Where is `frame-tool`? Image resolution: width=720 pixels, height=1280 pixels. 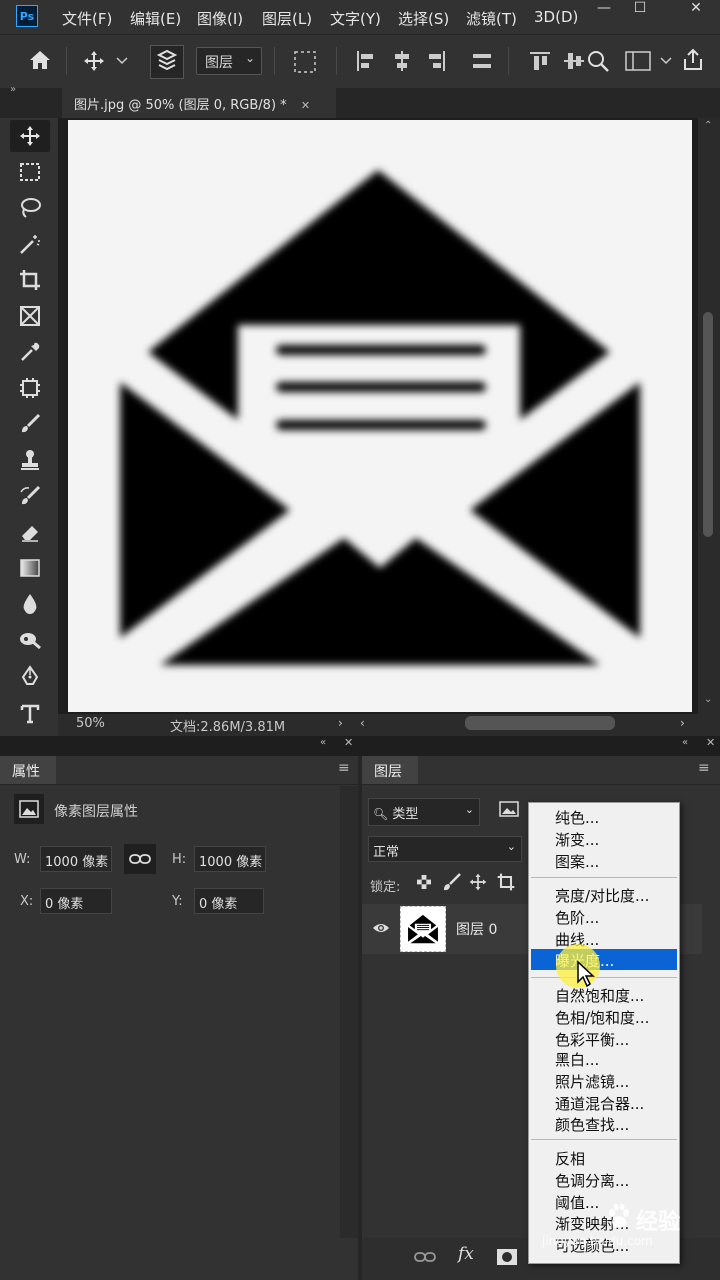 frame-tool is located at coordinates (30, 316).